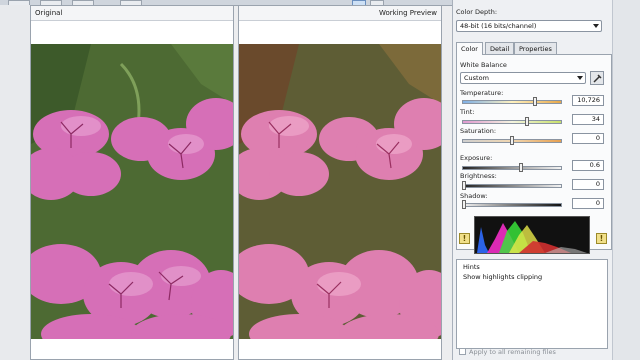  What do you see at coordinates (500, 48) in the screenshot?
I see `tab-detail: Detail` at bounding box center [500, 48].